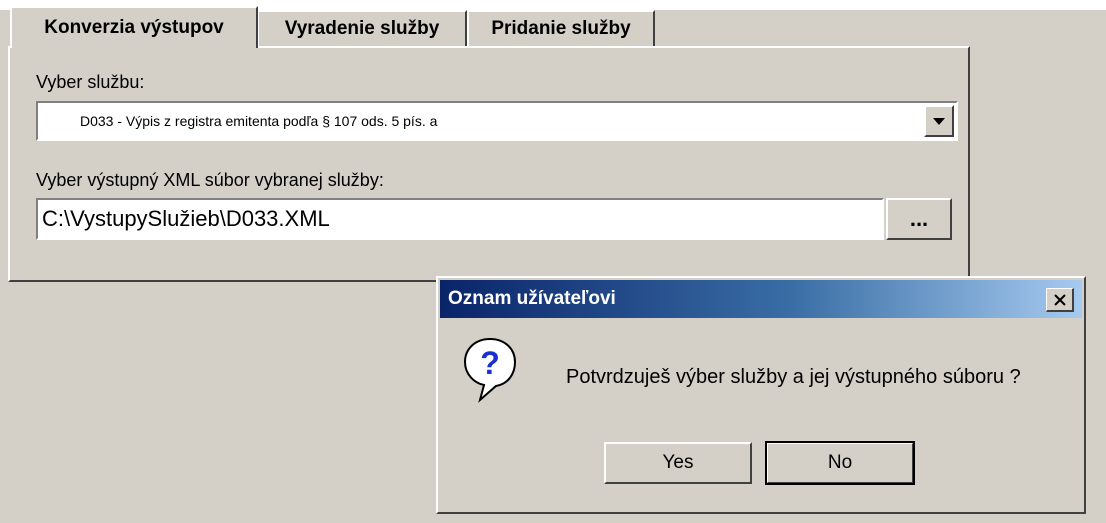  Describe the element at coordinates (460, 219) in the screenshot. I see `file-path-input: C:\VystupySlužieb\D033.XML` at that location.